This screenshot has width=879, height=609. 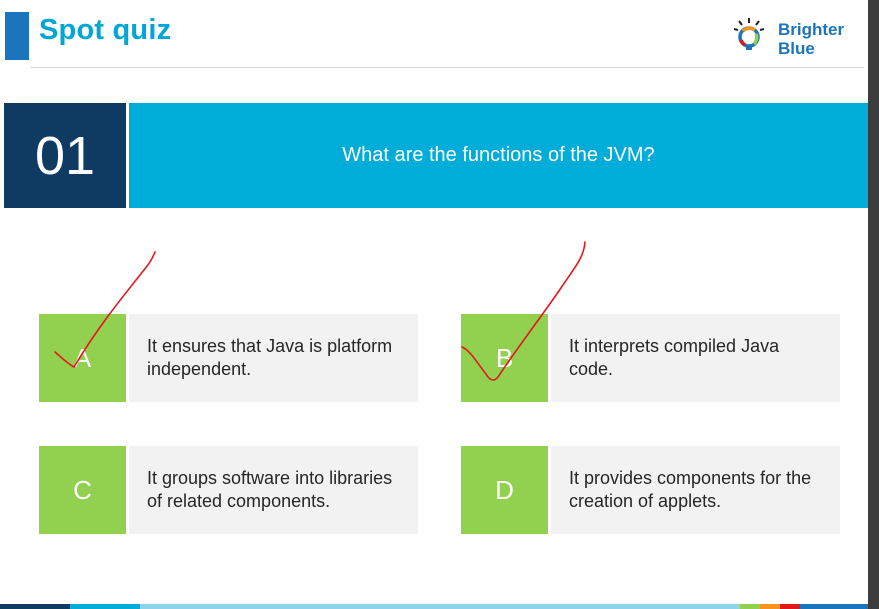 I want to click on option-letter: C, so click(x=82, y=490).